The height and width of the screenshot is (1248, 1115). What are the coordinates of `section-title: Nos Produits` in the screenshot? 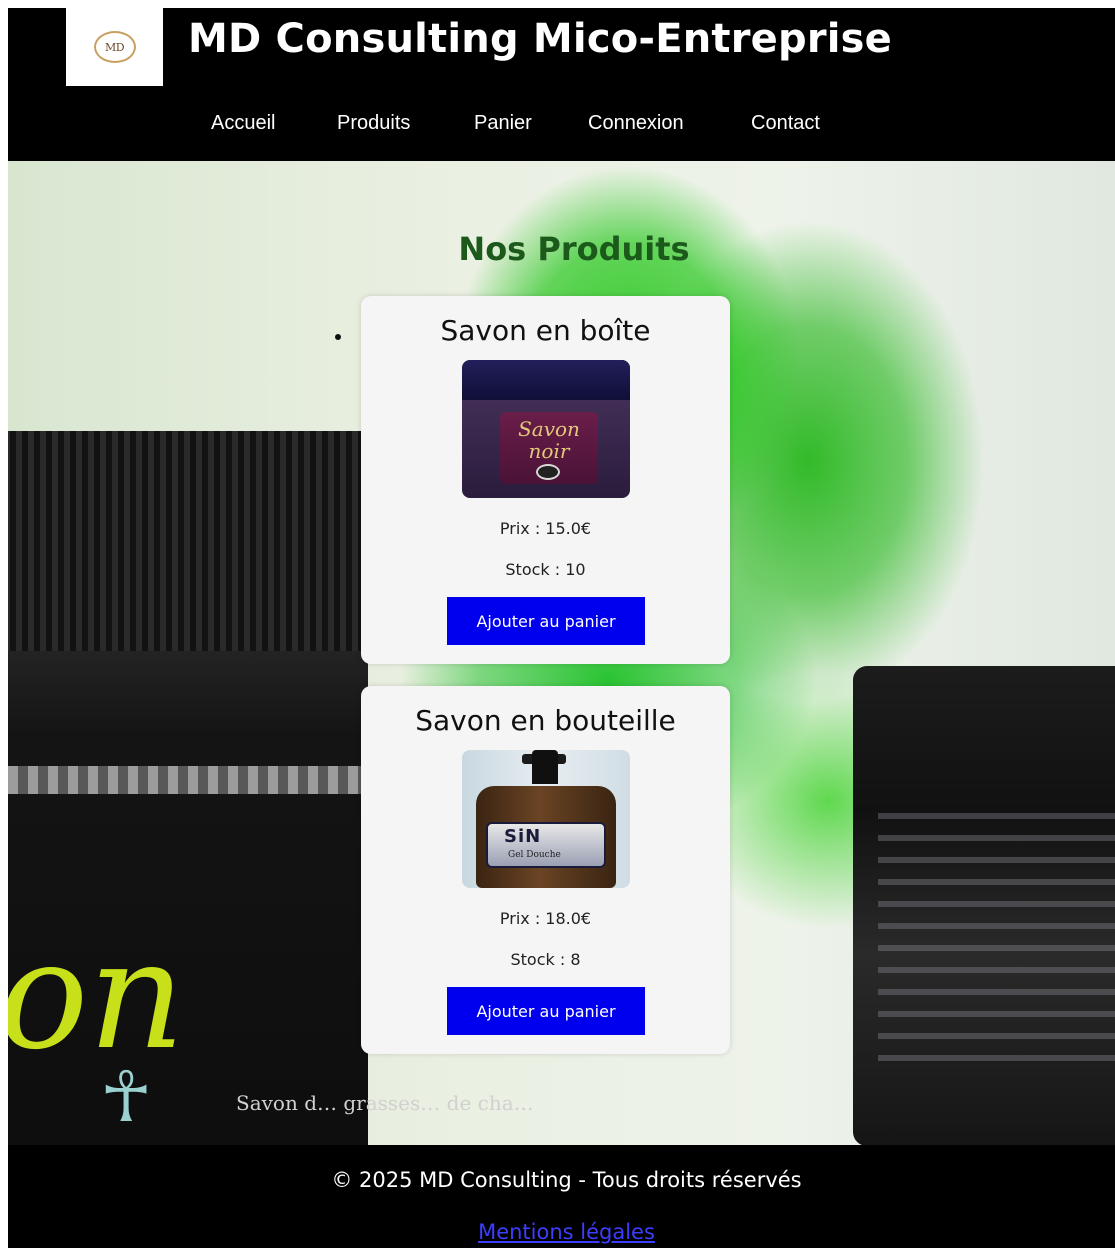 It's located at (574, 249).